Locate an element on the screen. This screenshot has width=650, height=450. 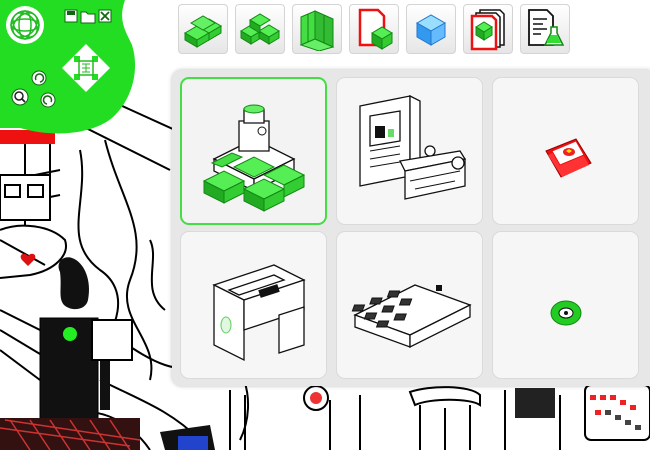
document-flask-tool is located at coordinates (545, 29).